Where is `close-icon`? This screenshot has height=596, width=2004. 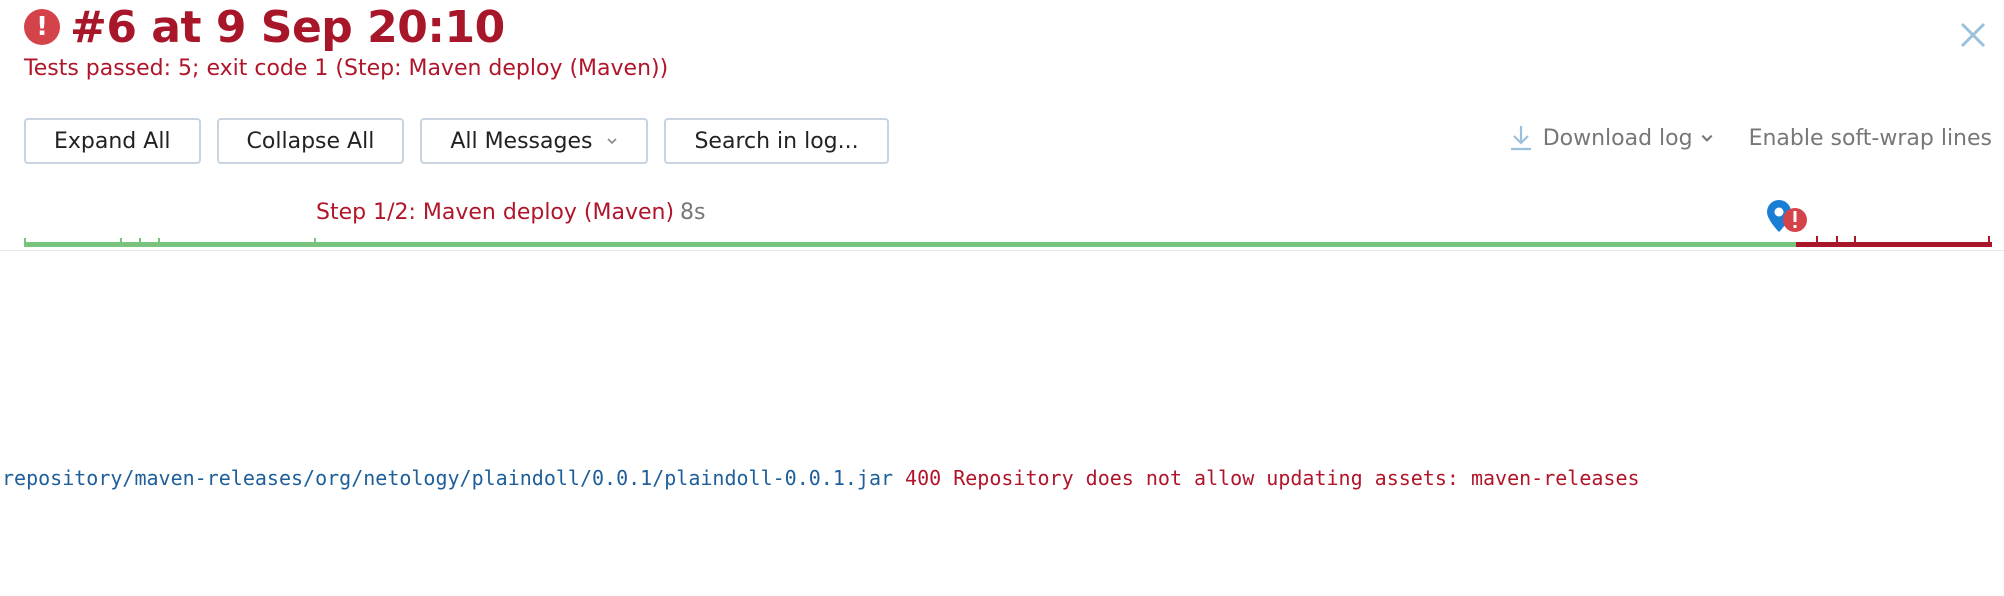 close-icon is located at coordinates (1973, 35).